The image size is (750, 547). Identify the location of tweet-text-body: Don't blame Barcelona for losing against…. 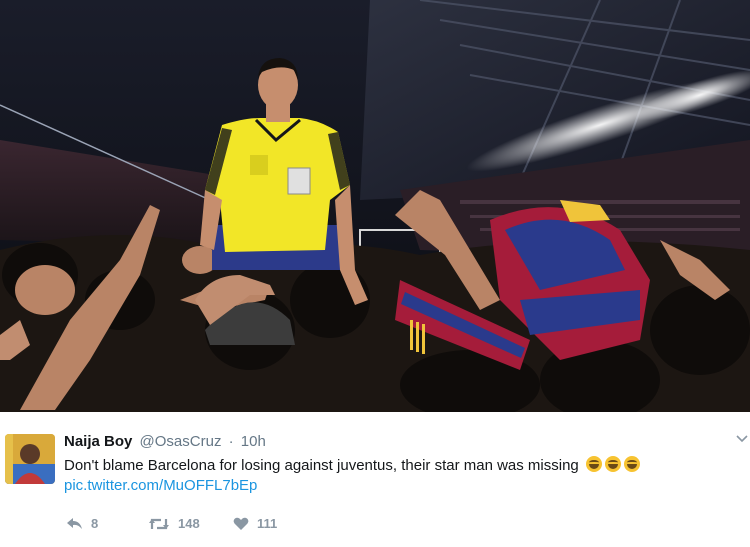
(321, 465).